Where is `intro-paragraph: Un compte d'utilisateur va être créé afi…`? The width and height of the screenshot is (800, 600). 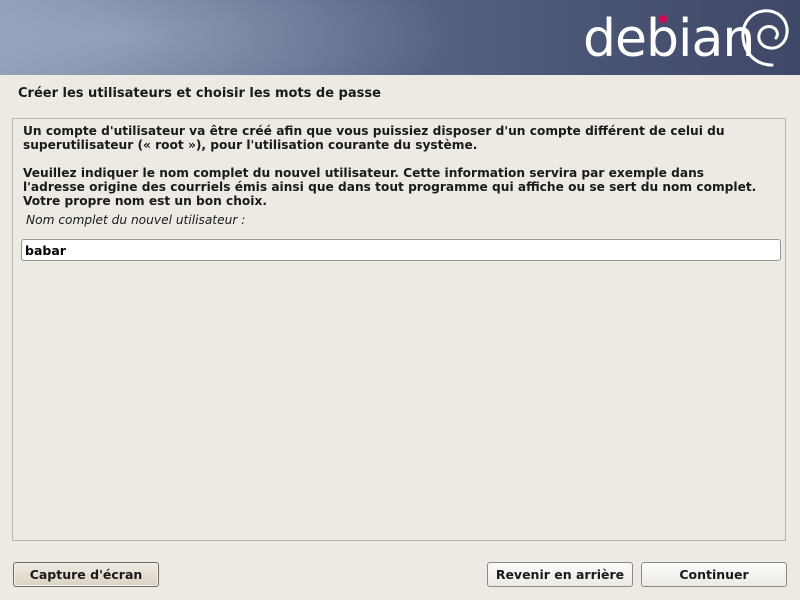
intro-paragraph: Un compte d'utilisateur va être créé afi… is located at coordinates (374, 138).